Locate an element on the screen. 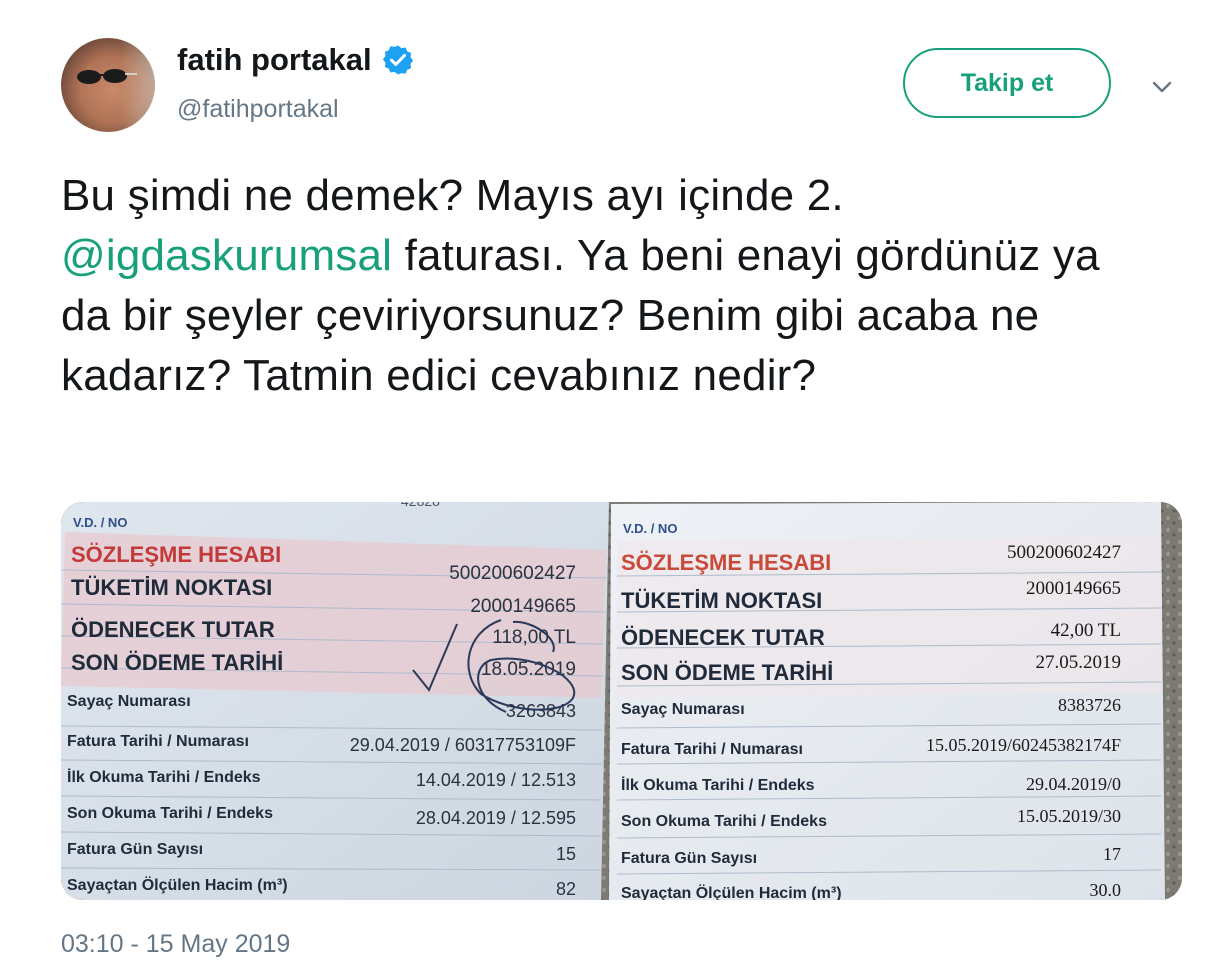 The image size is (1211, 969). chevron-down-icon is located at coordinates (1162, 87).